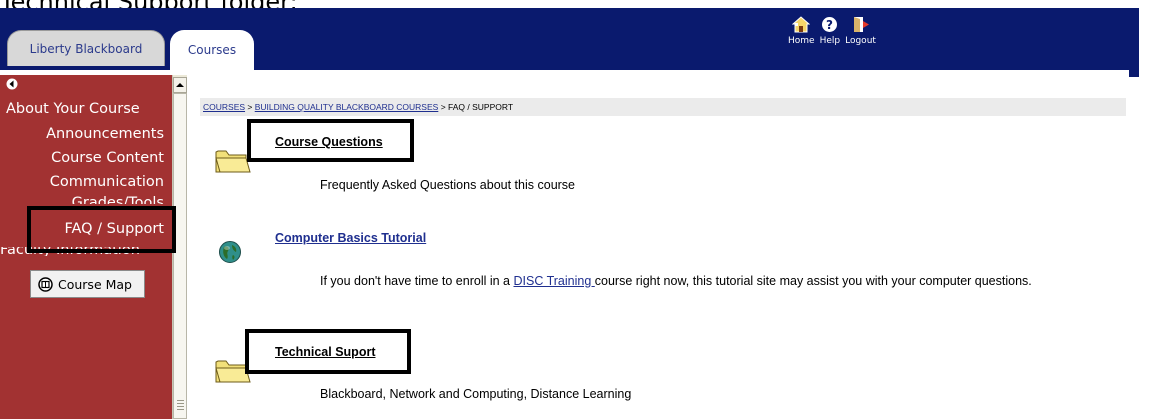  What do you see at coordinates (180, 406) in the screenshot?
I see `scroll-grip` at bounding box center [180, 406].